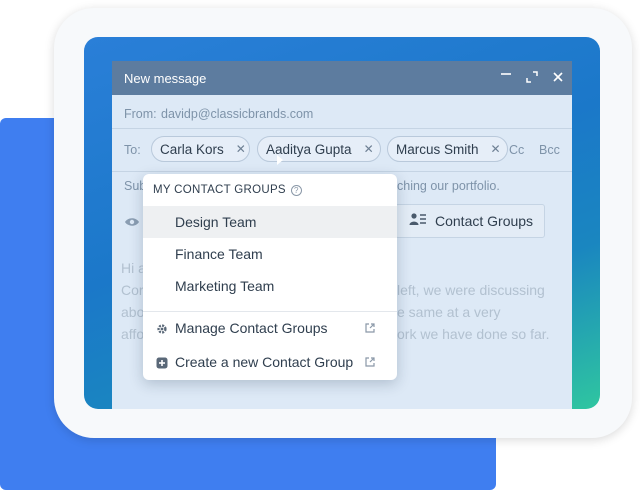 The height and width of the screenshot is (490, 640). Describe the element at coordinates (319, 149) in the screenshot. I see `recipient-chip: Aaditya Gupta ✕` at that location.